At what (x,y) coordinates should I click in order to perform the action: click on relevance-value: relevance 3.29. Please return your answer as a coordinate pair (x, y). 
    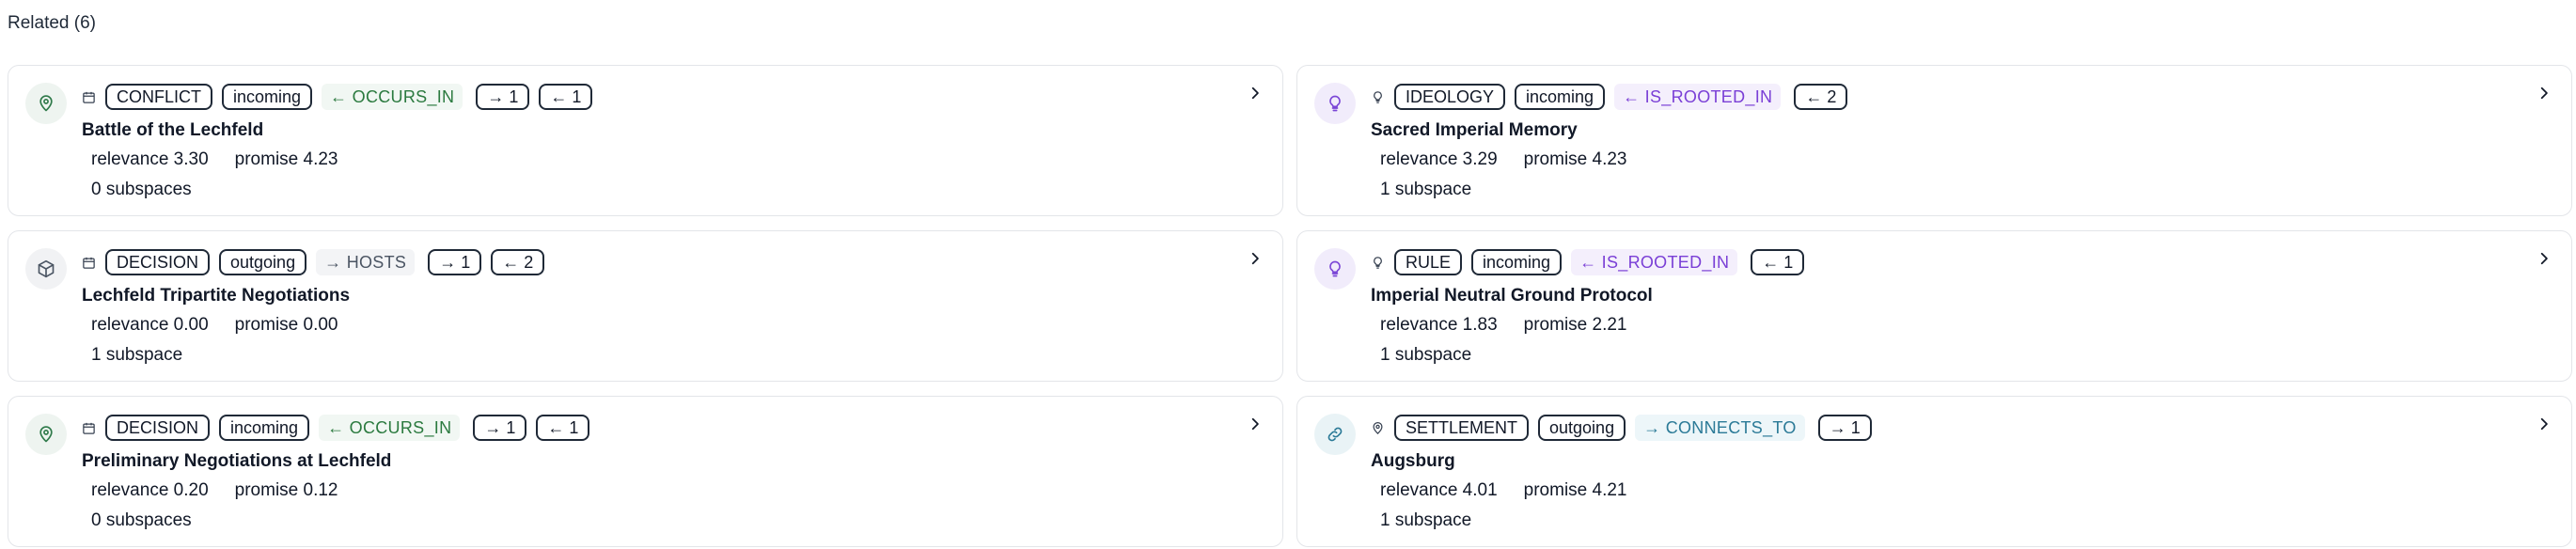
    Looking at the image, I should click on (1439, 159).